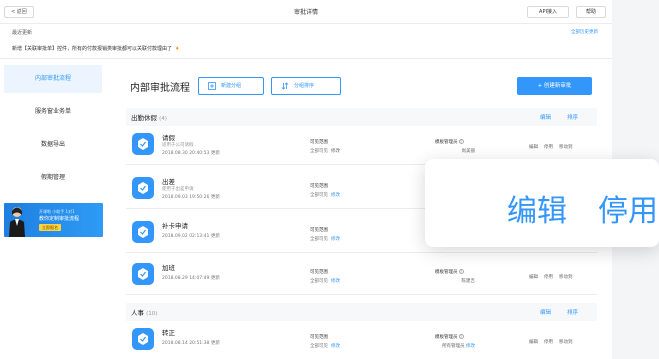 The height and width of the screenshot is (359, 659). I want to click on admin-value: 陈建吉, so click(468, 281).